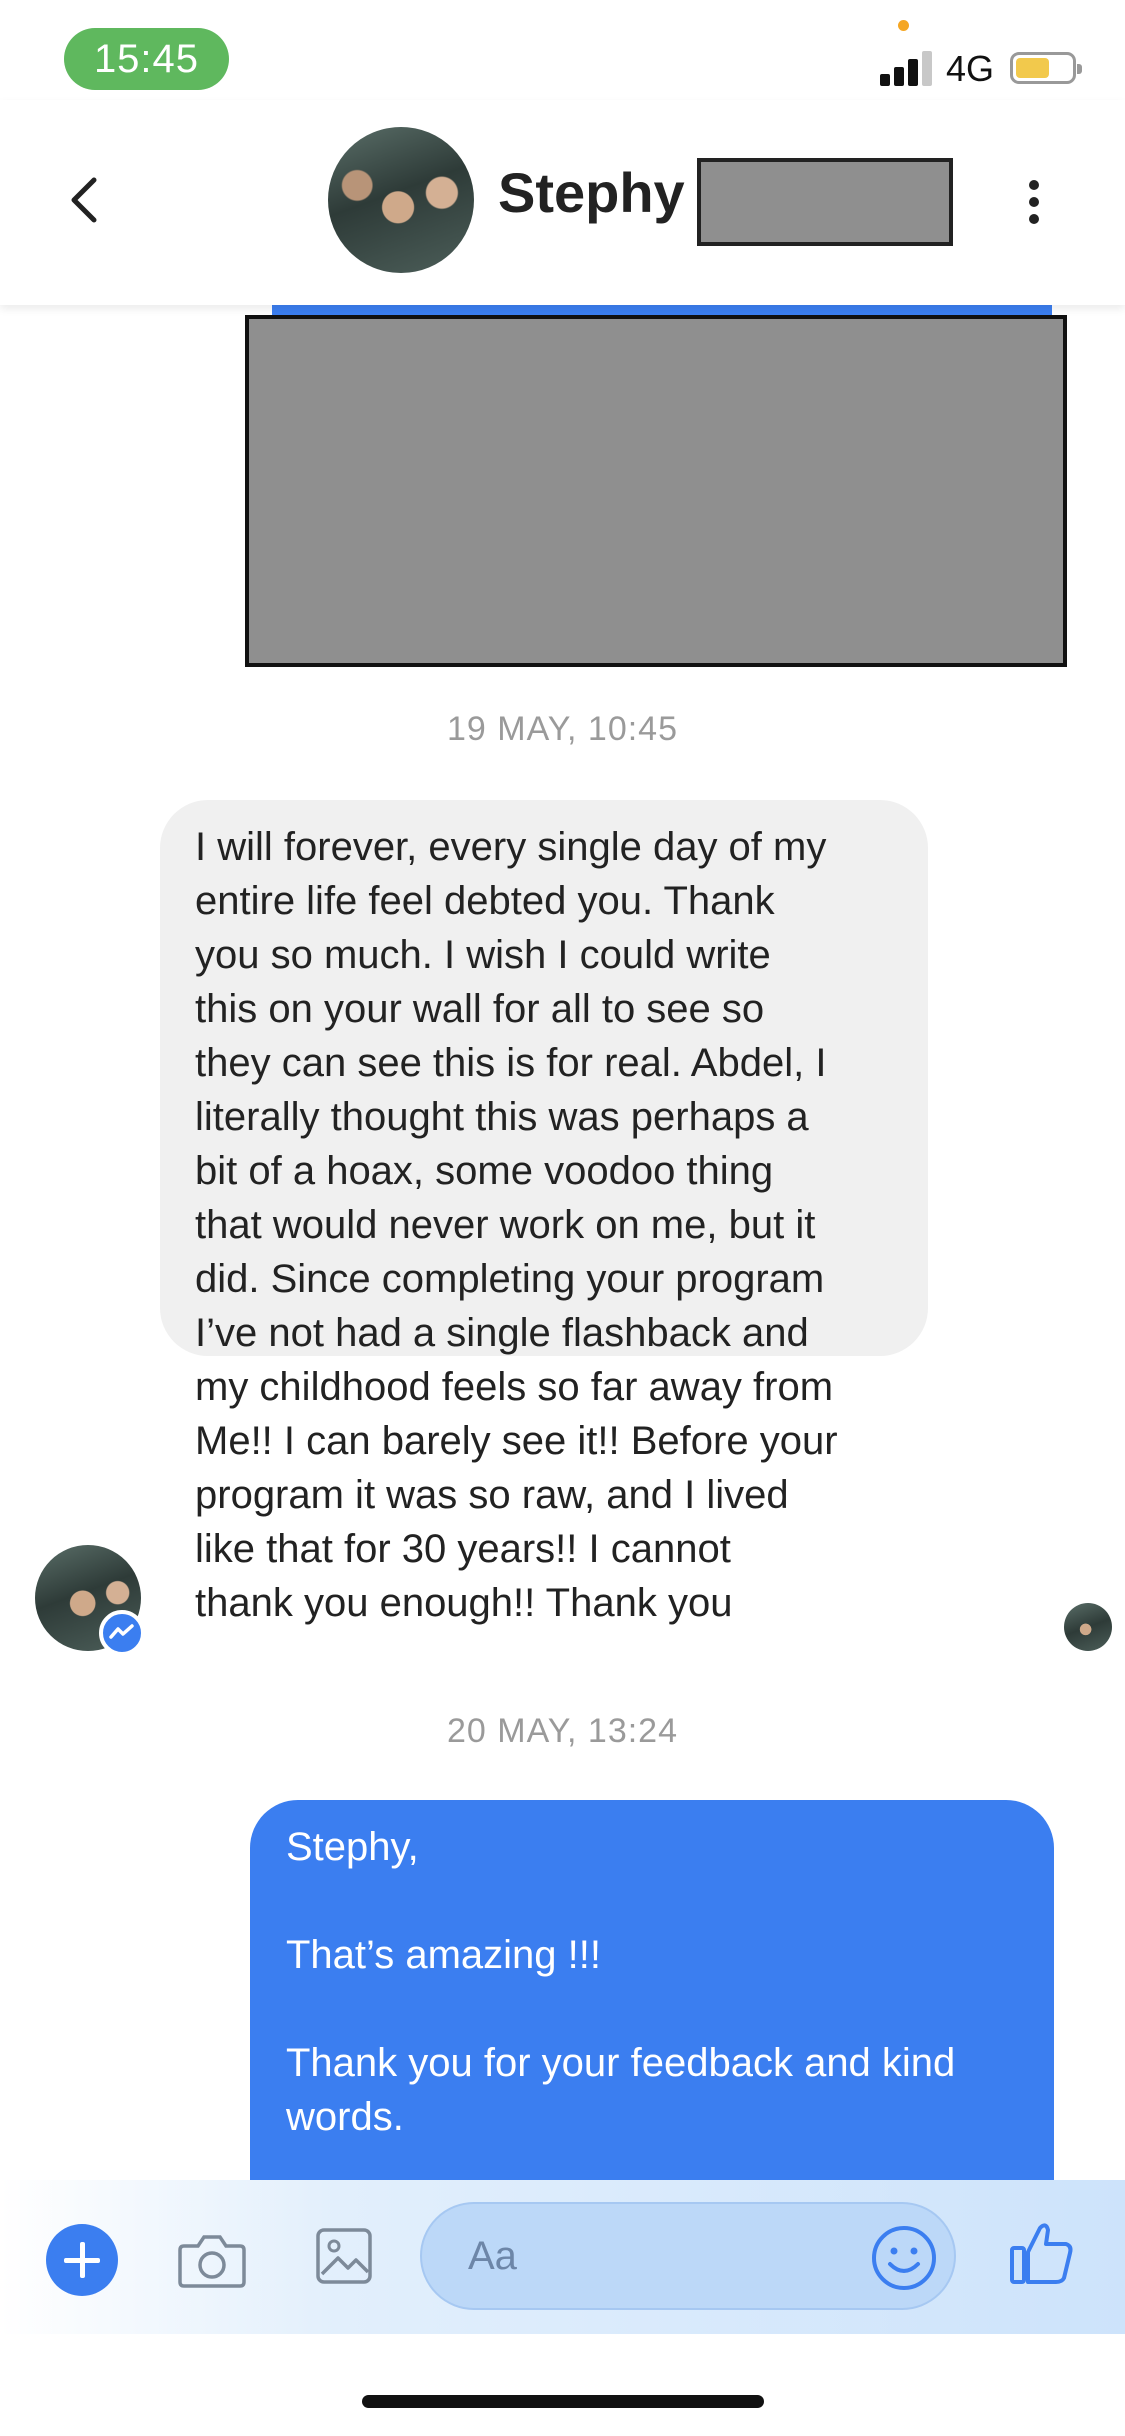  What do you see at coordinates (344, 2256) in the screenshot?
I see `gallery-icon` at bounding box center [344, 2256].